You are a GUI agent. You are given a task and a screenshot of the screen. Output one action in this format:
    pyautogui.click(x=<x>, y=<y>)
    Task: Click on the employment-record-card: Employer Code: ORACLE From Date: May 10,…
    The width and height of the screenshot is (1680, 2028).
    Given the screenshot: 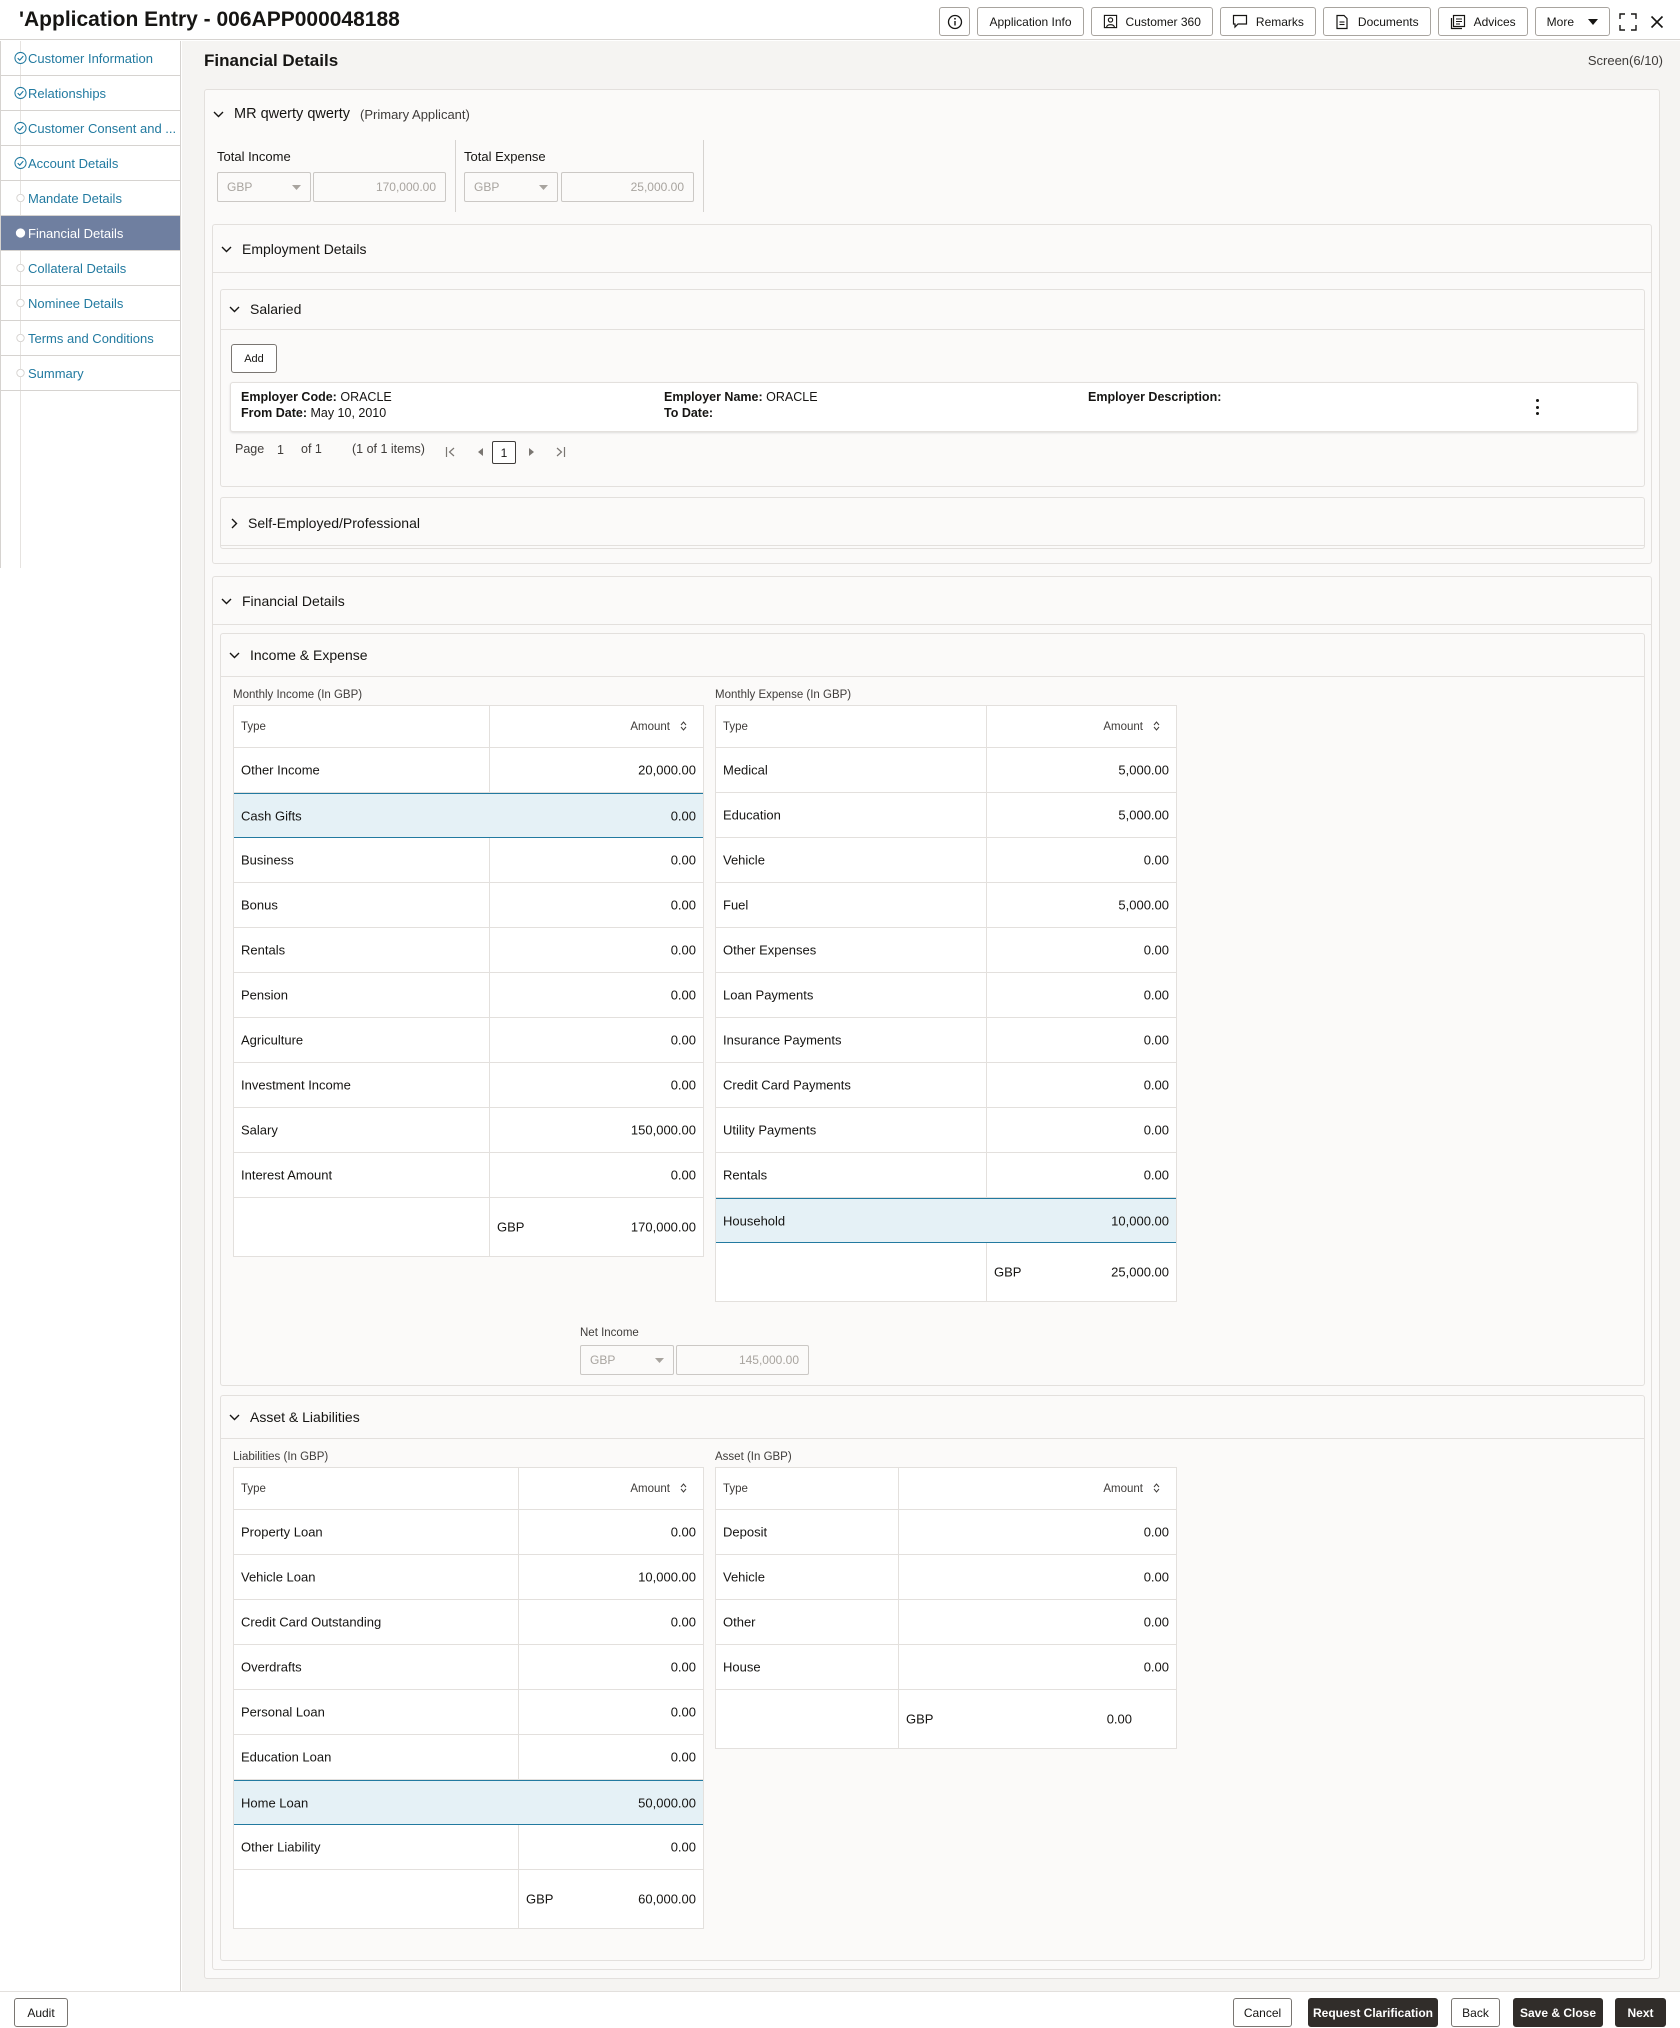 What is the action you would take?
    pyautogui.click(x=934, y=407)
    